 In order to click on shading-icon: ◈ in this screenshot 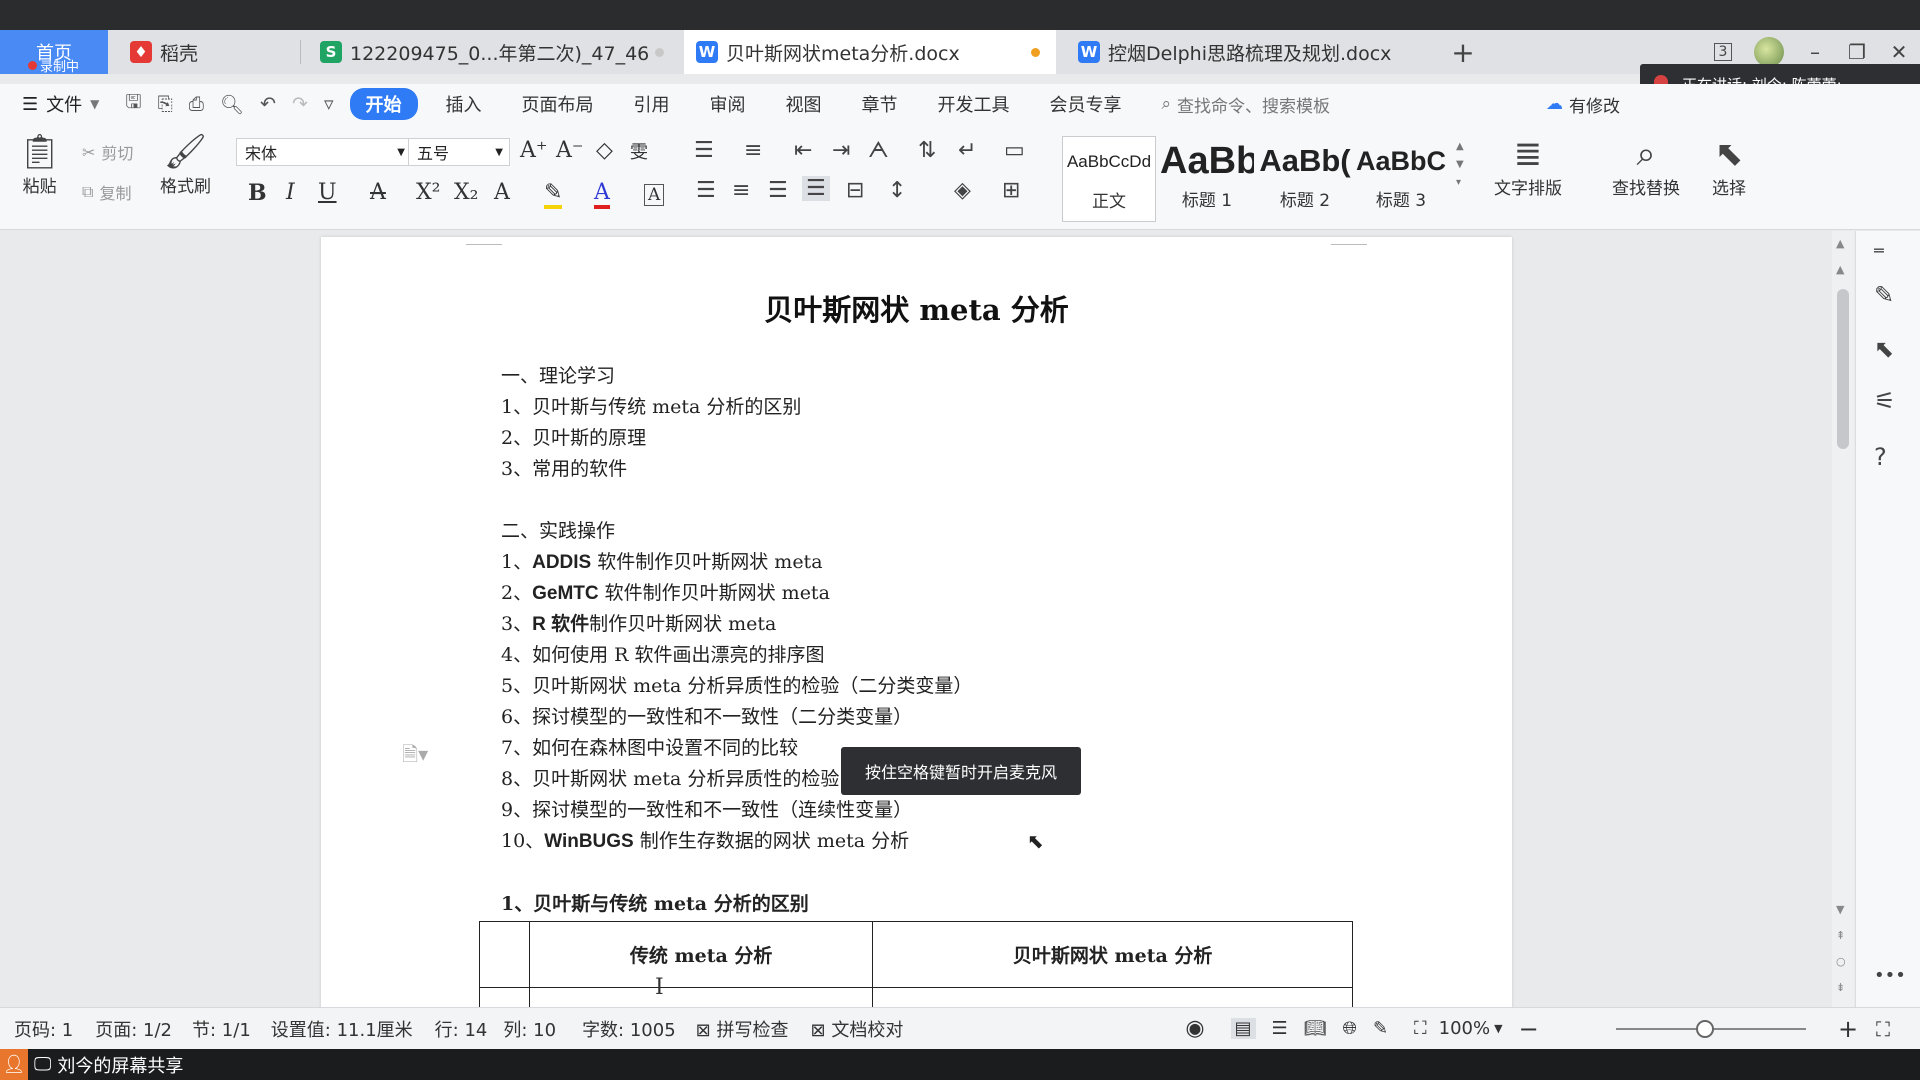, I will do `click(962, 190)`.